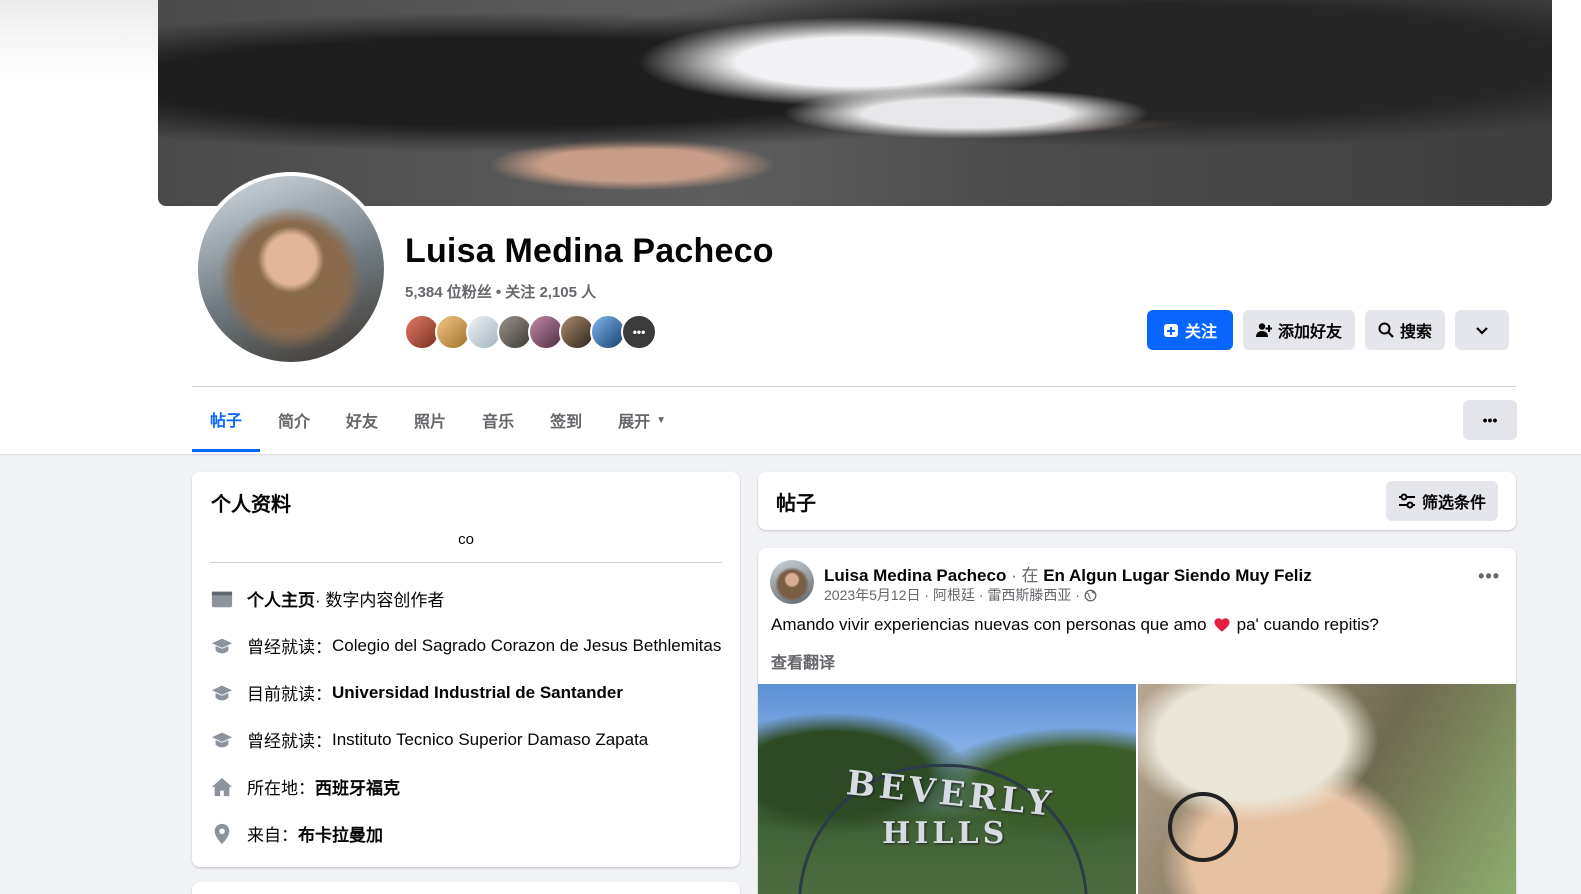  What do you see at coordinates (466, 888) in the screenshot?
I see `next-card` at bounding box center [466, 888].